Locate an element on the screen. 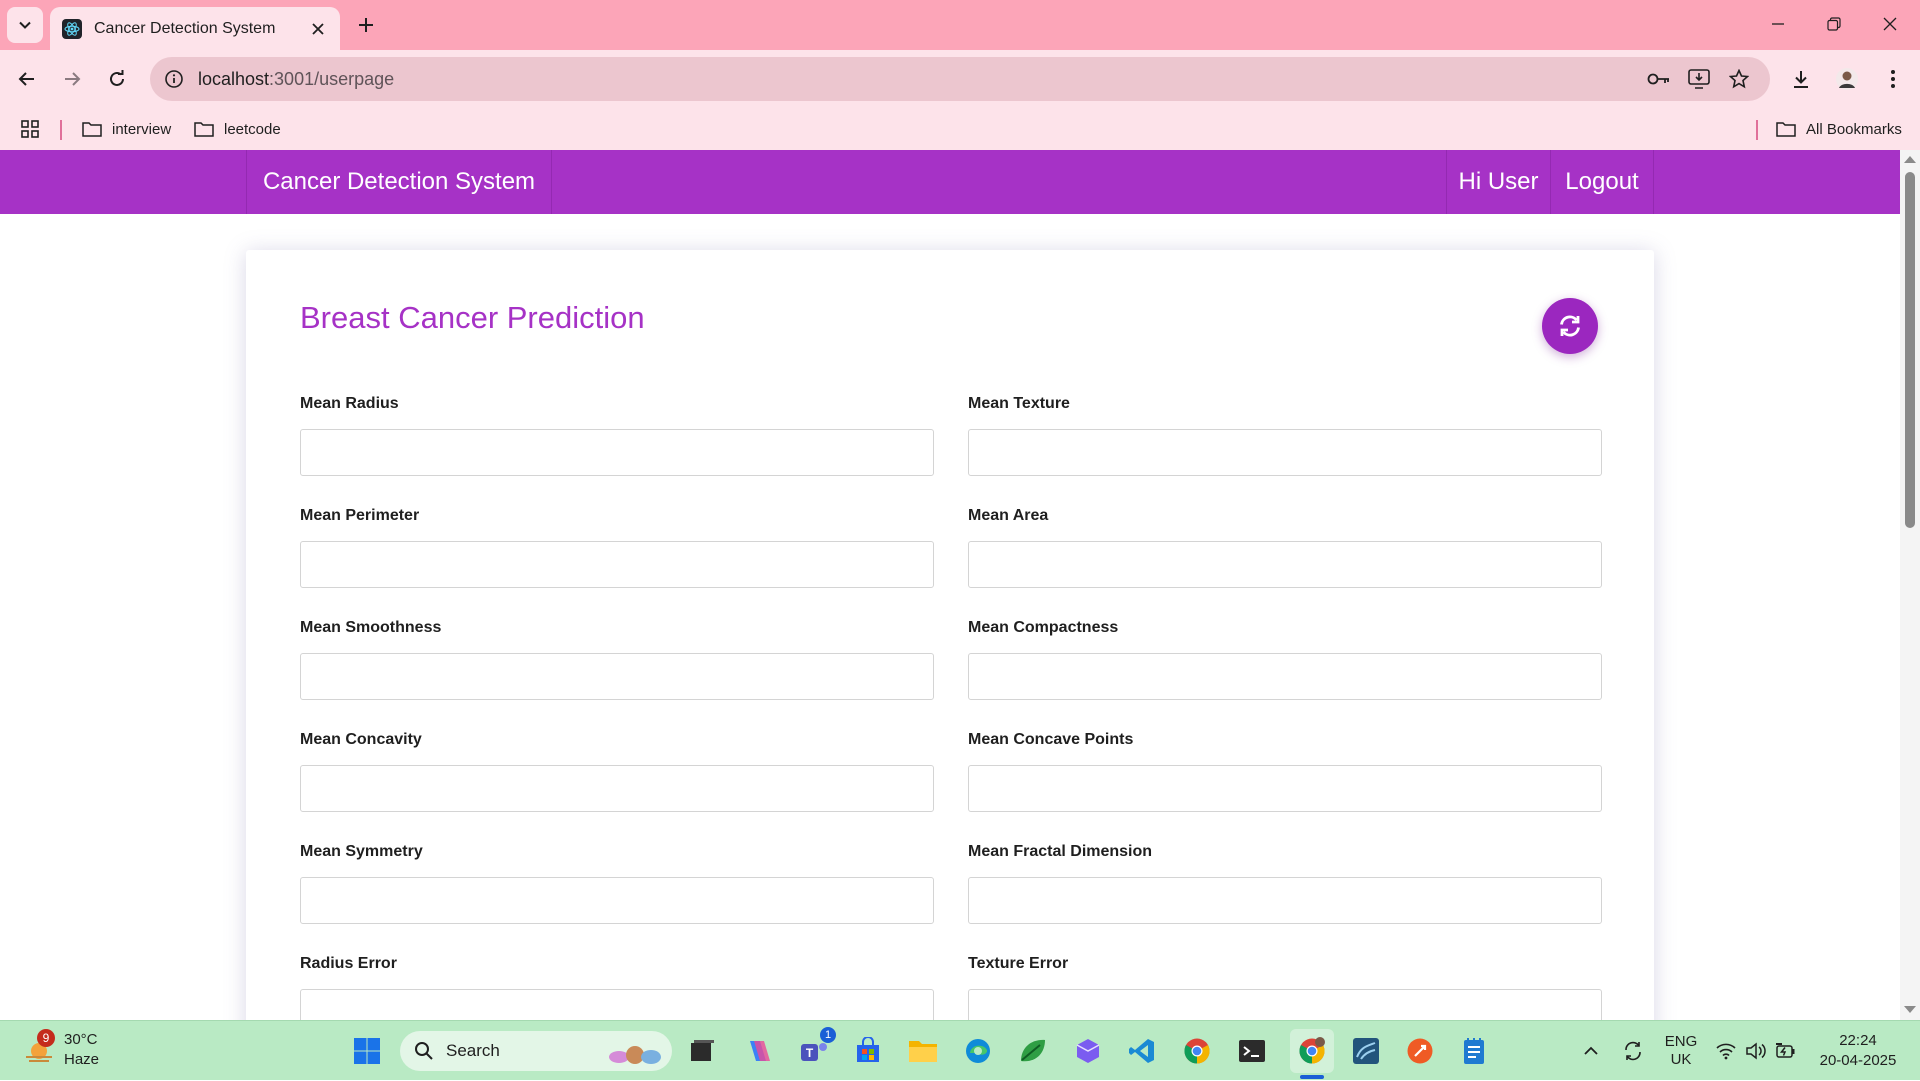 The height and width of the screenshot is (1081, 1920). mysql-workbench-app is located at coordinates (1366, 1051).